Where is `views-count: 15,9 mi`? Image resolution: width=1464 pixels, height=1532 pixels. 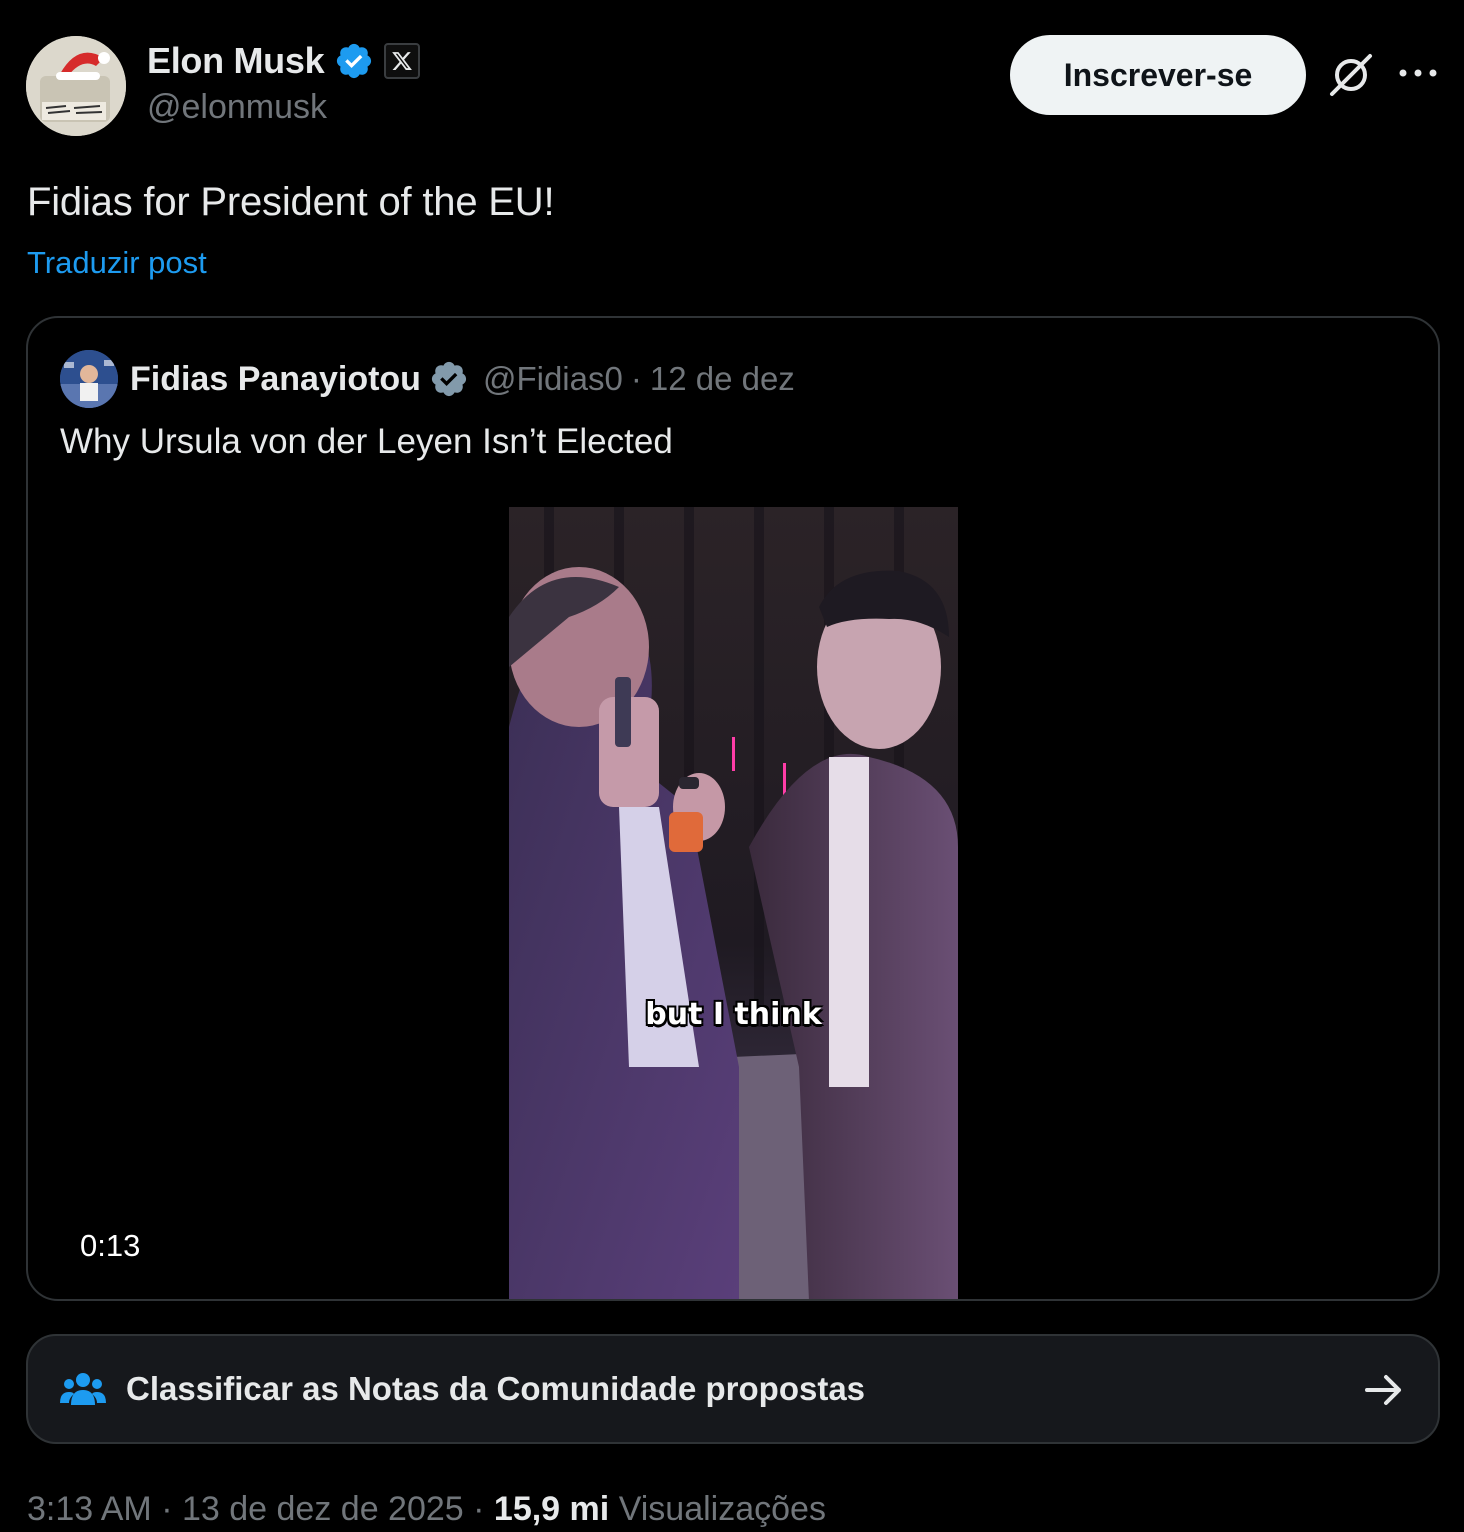
views-count: 15,9 mi is located at coordinates (551, 1509).